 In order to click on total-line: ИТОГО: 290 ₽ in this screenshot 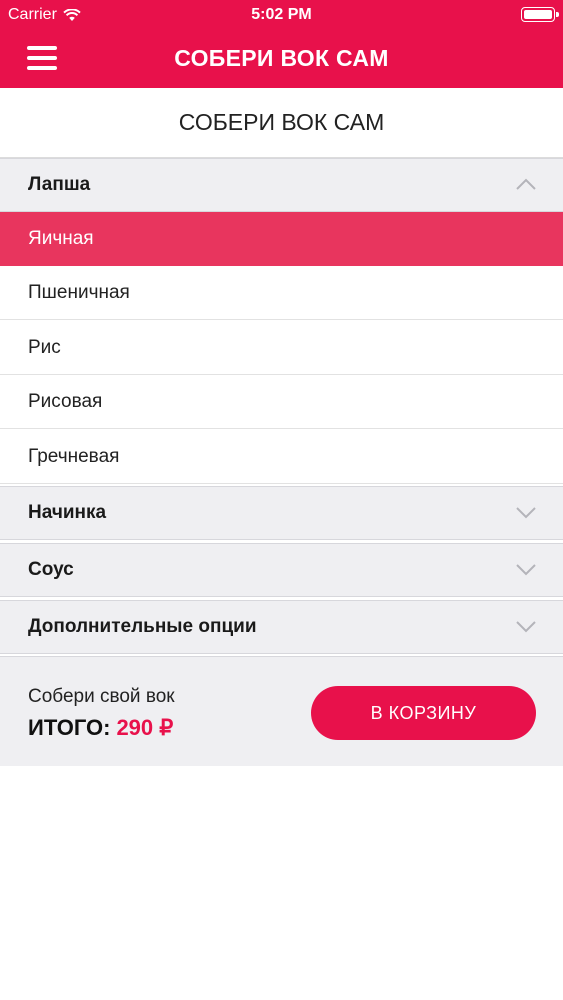, I will do `click(100, 728)`.